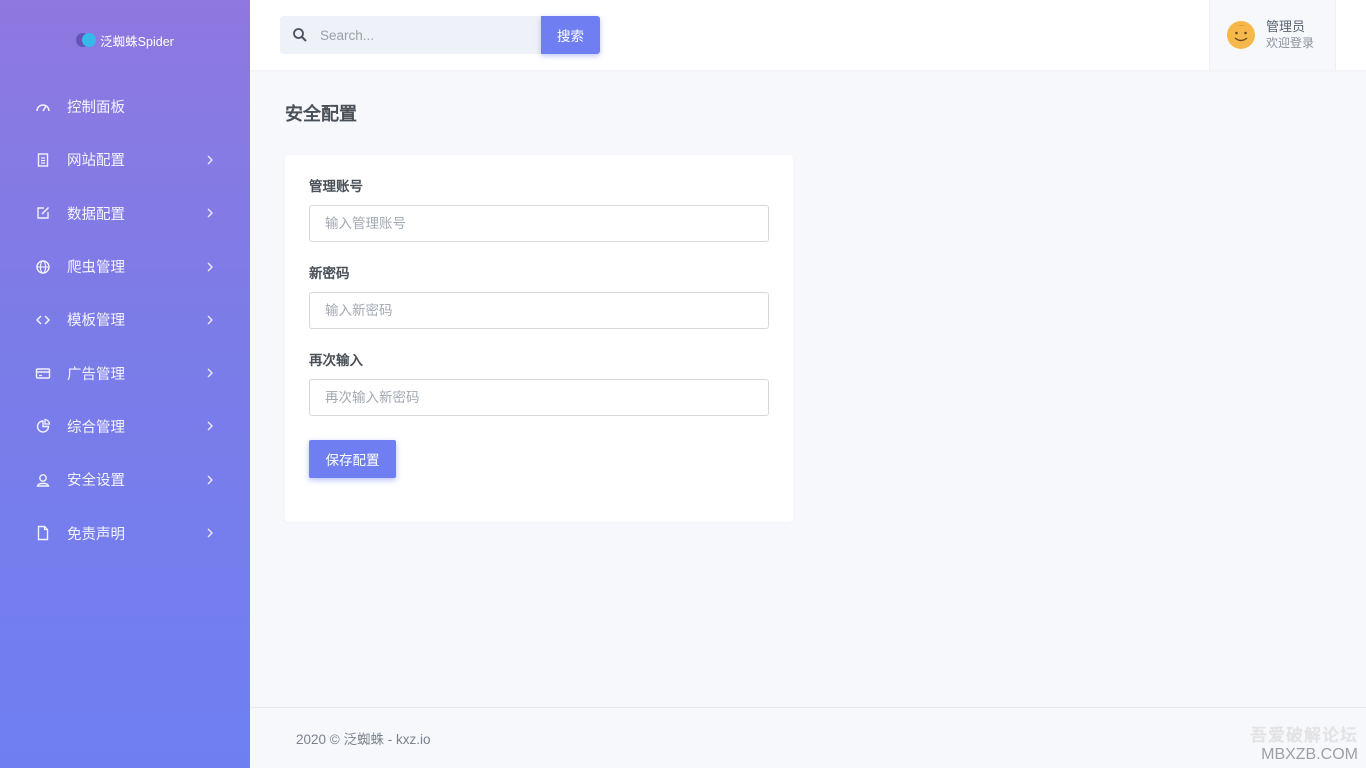  What do you see at coordinates (86, 40) in the screenshot?
I see `brand-logo-icon` at bounding box center [86, 40].